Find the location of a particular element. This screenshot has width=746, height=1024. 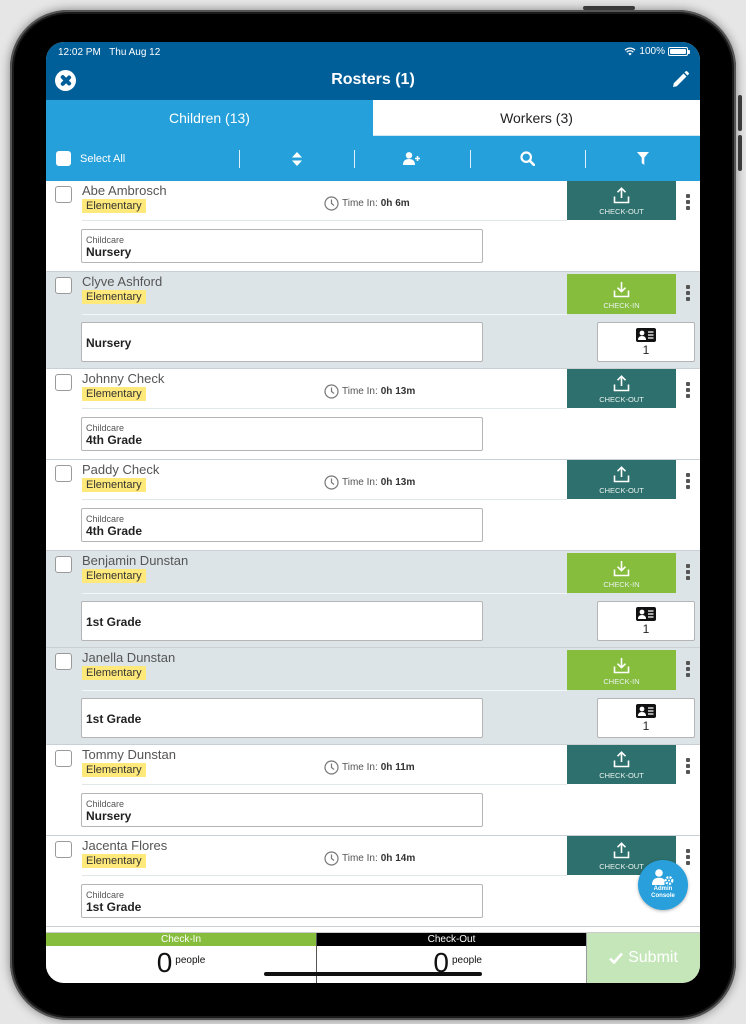

add-person-button is located at coordinates (412, 158).